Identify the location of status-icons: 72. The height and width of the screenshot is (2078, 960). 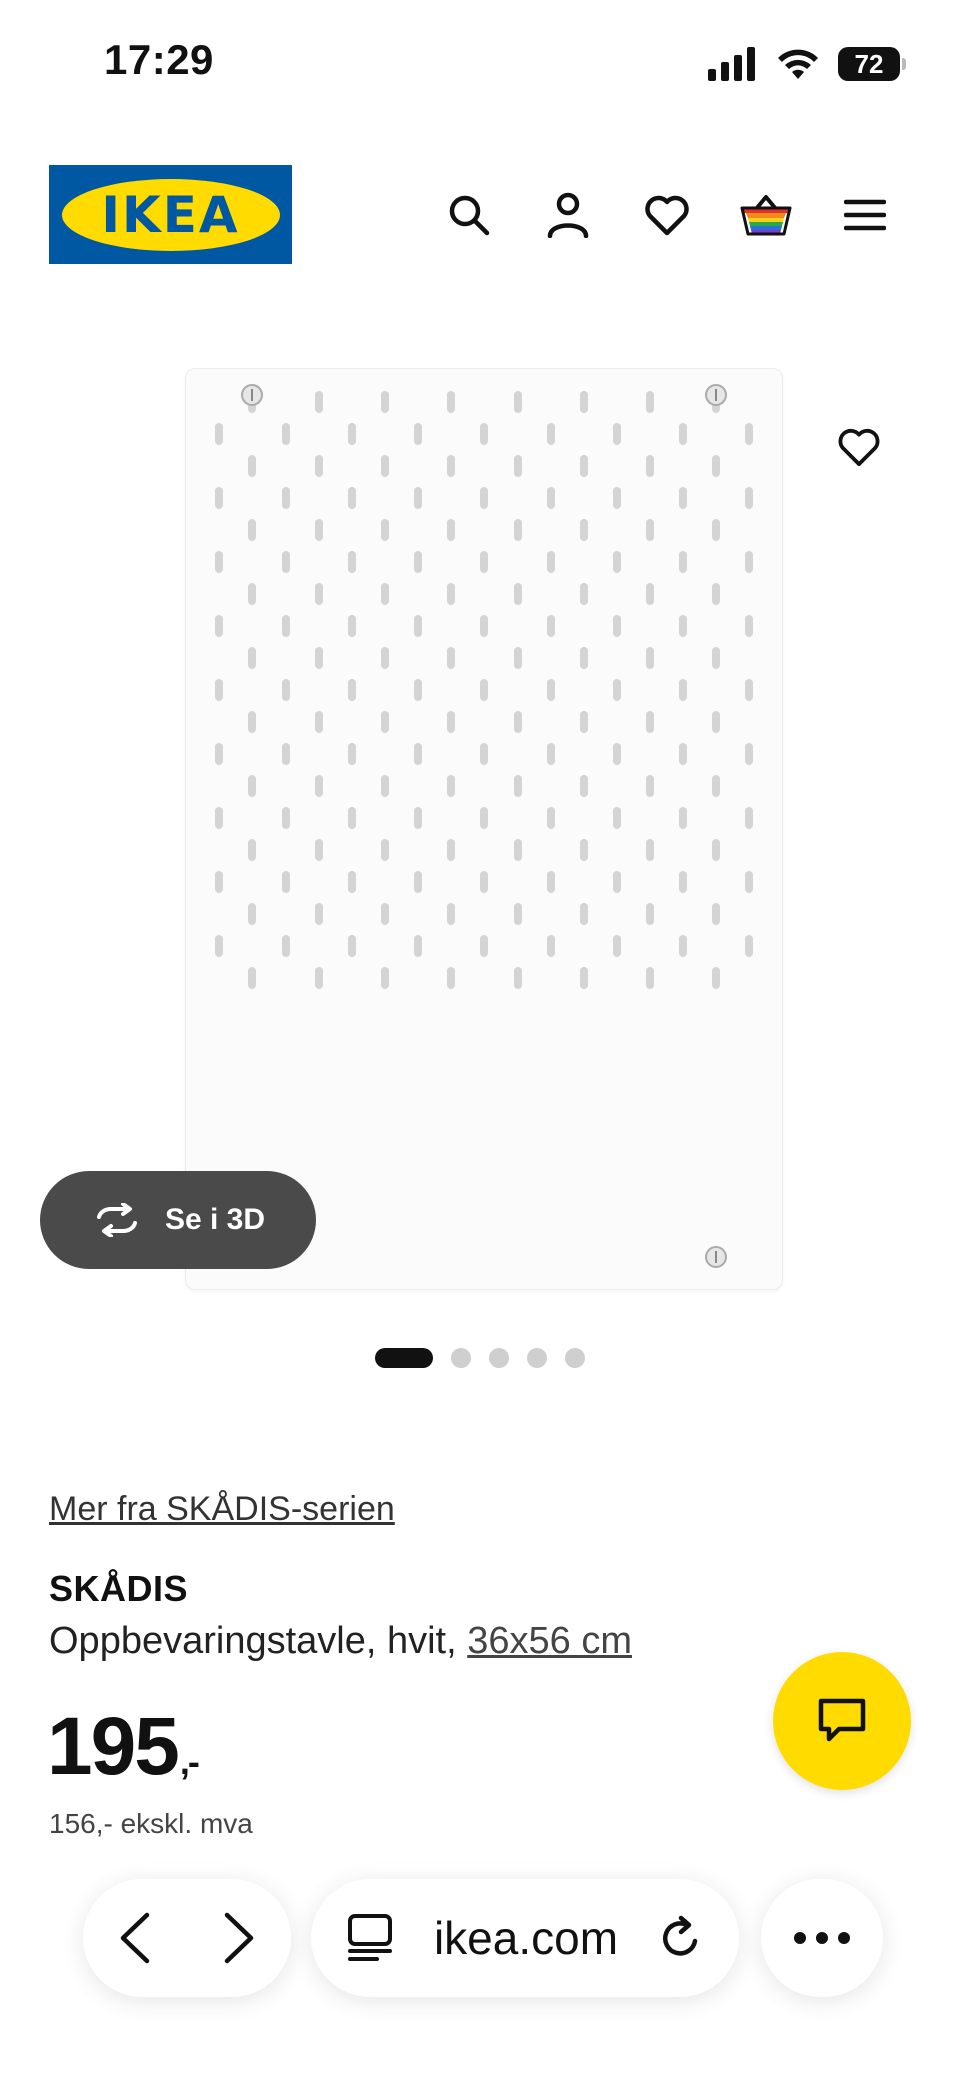
(807, 64).